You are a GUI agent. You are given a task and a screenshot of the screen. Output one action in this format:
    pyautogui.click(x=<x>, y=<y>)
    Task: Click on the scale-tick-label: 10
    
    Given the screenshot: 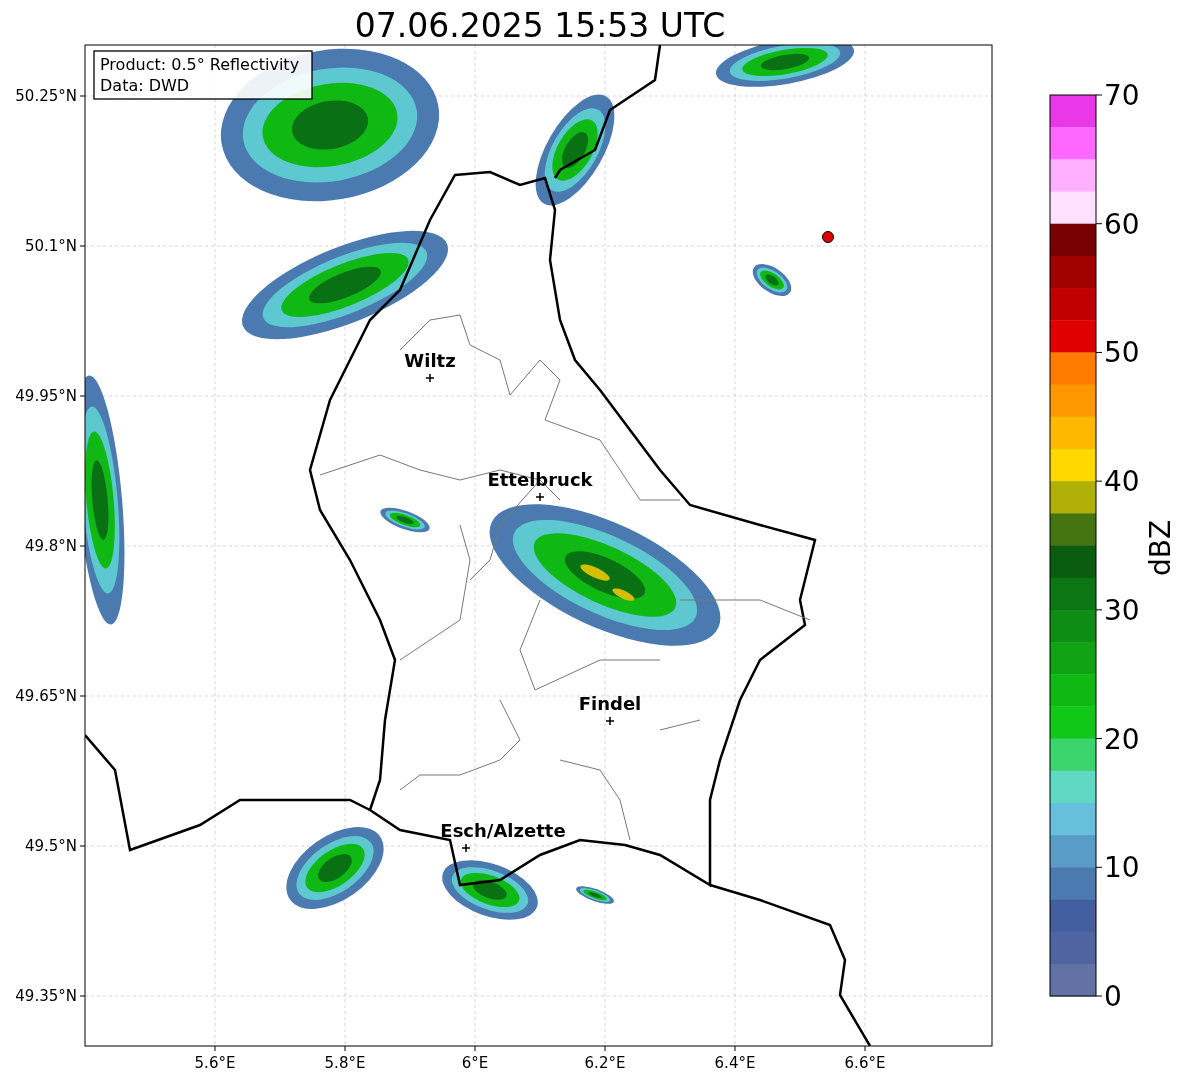 What is the action you would take?
    pyautogui.click(x=1122, y=868)
    